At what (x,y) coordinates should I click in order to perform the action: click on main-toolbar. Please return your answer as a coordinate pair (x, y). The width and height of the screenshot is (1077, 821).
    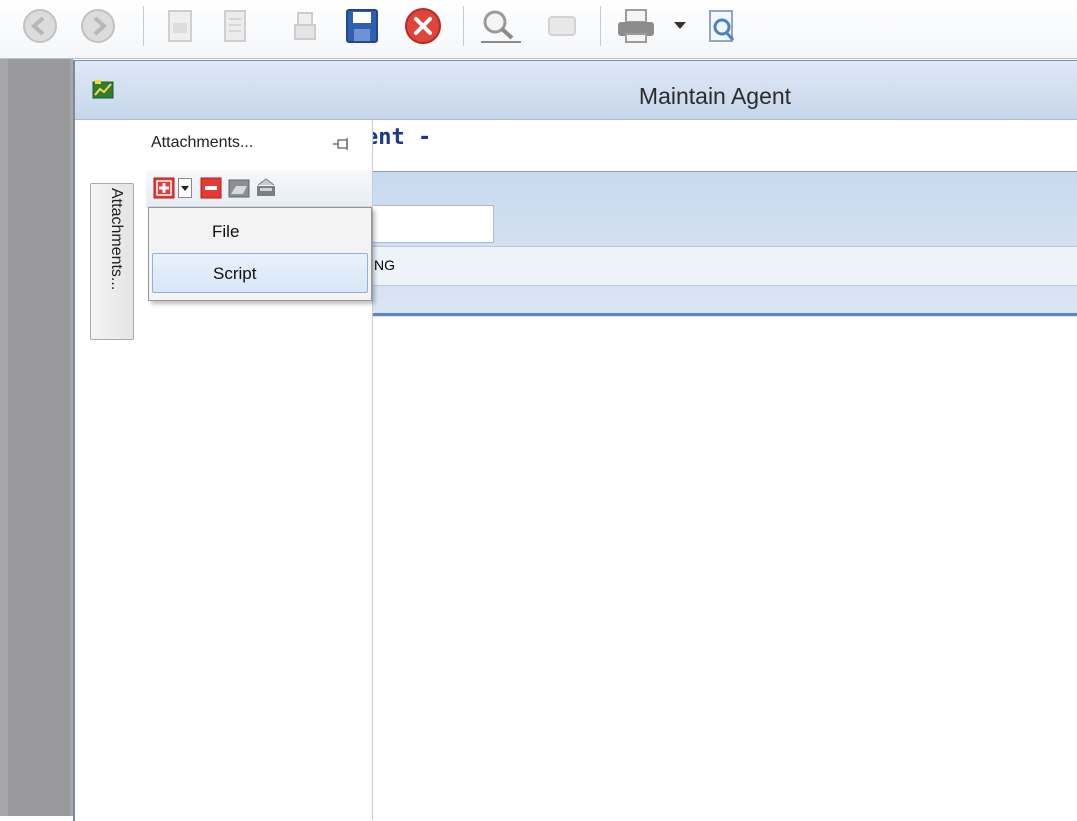
    Looking at the image, I should click on (538, 29).